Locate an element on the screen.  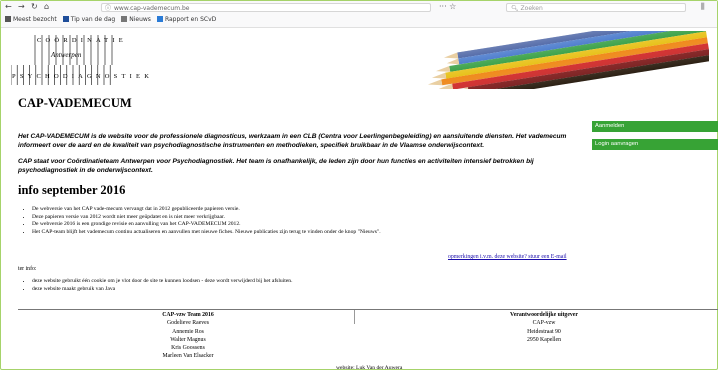
request-login-button: Login aanvragen is located at coordinates (655, 144).